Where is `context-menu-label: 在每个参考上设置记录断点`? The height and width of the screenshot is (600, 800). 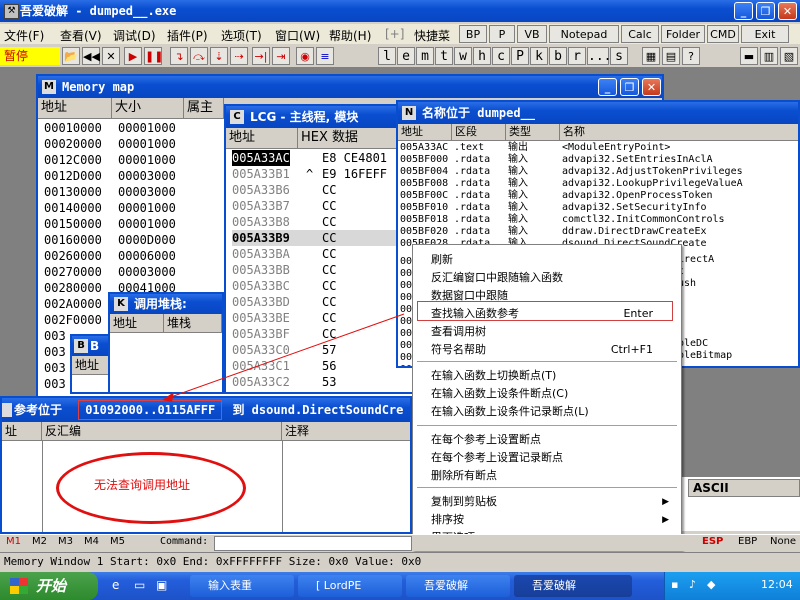 context-menu-label: 在每个参考上设置记录断点 is located at coordinates (497, 457).